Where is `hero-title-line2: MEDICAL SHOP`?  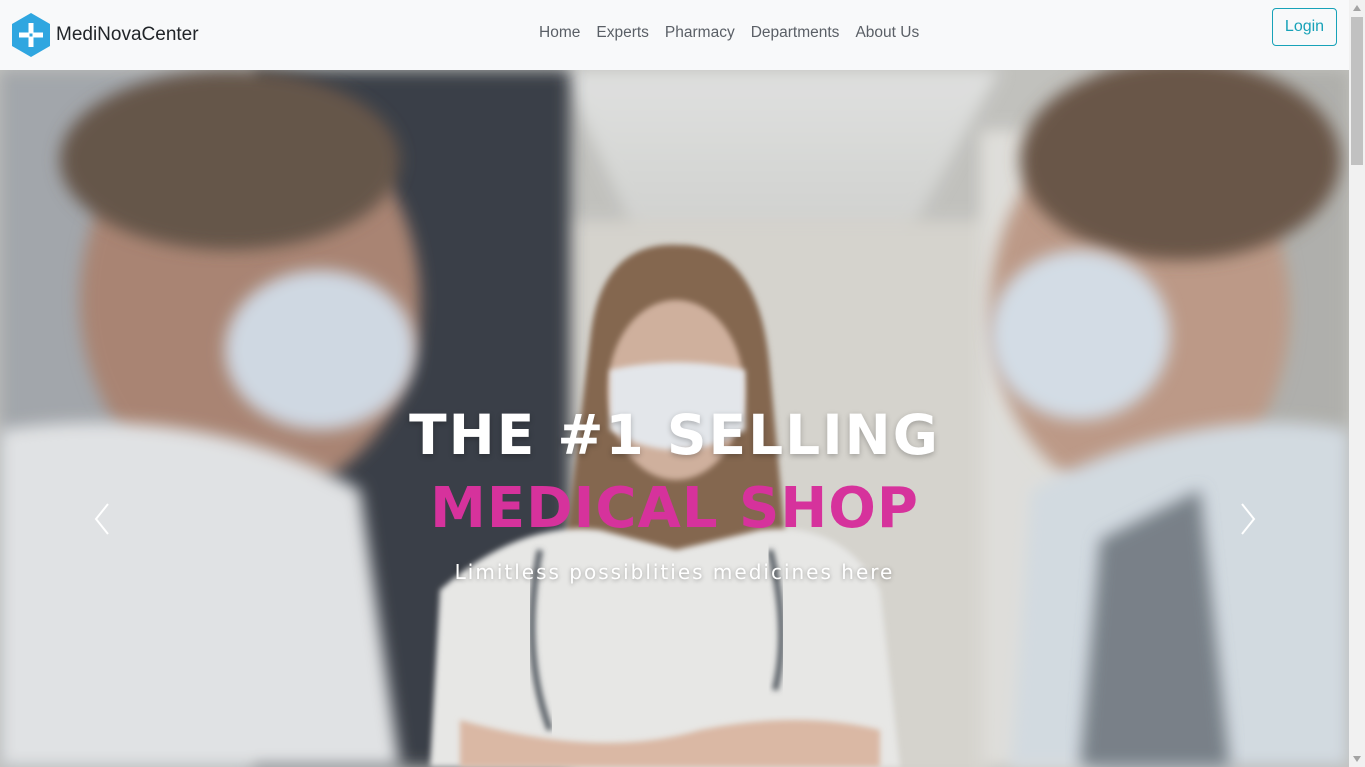
hero-title-line2: MEDICAL SHOP is located at coordinates (674, 508).